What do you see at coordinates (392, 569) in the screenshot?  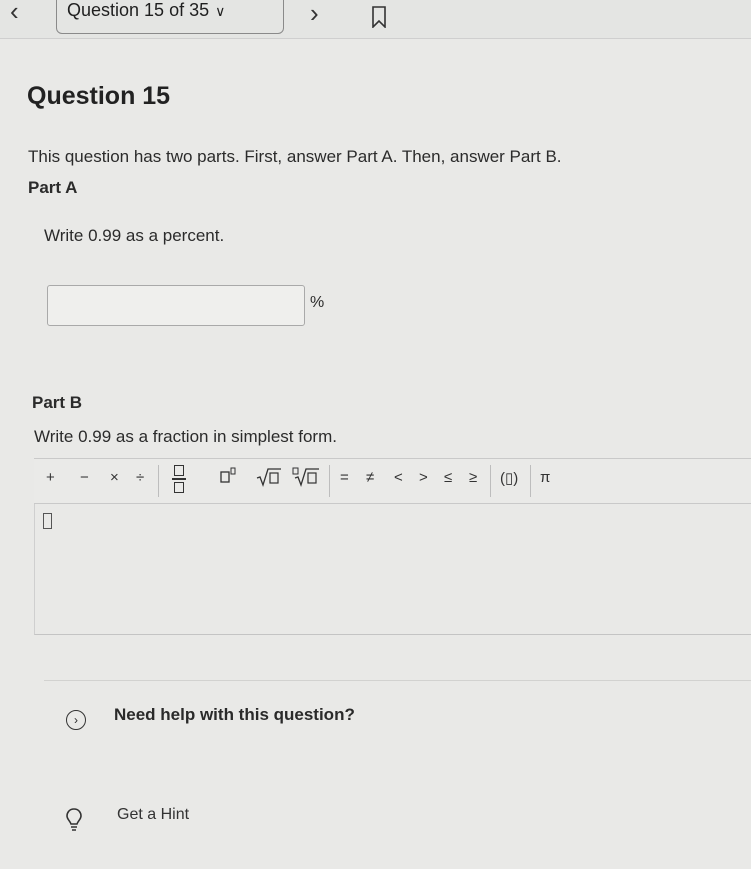 I see `fraction-answer-input` at bounding box center [392, 569].